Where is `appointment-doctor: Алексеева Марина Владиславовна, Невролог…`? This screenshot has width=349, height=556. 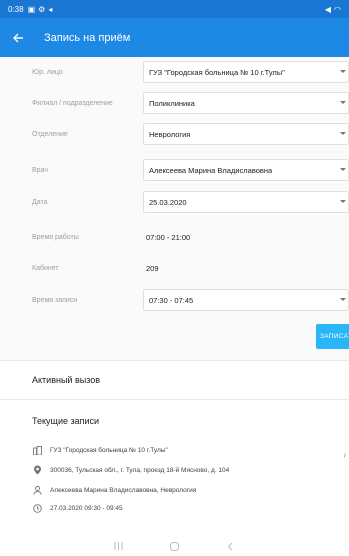 appointment-doctor: Алексеева Марина Владиславовна, Невролог… is located at coordinates (114, 490).